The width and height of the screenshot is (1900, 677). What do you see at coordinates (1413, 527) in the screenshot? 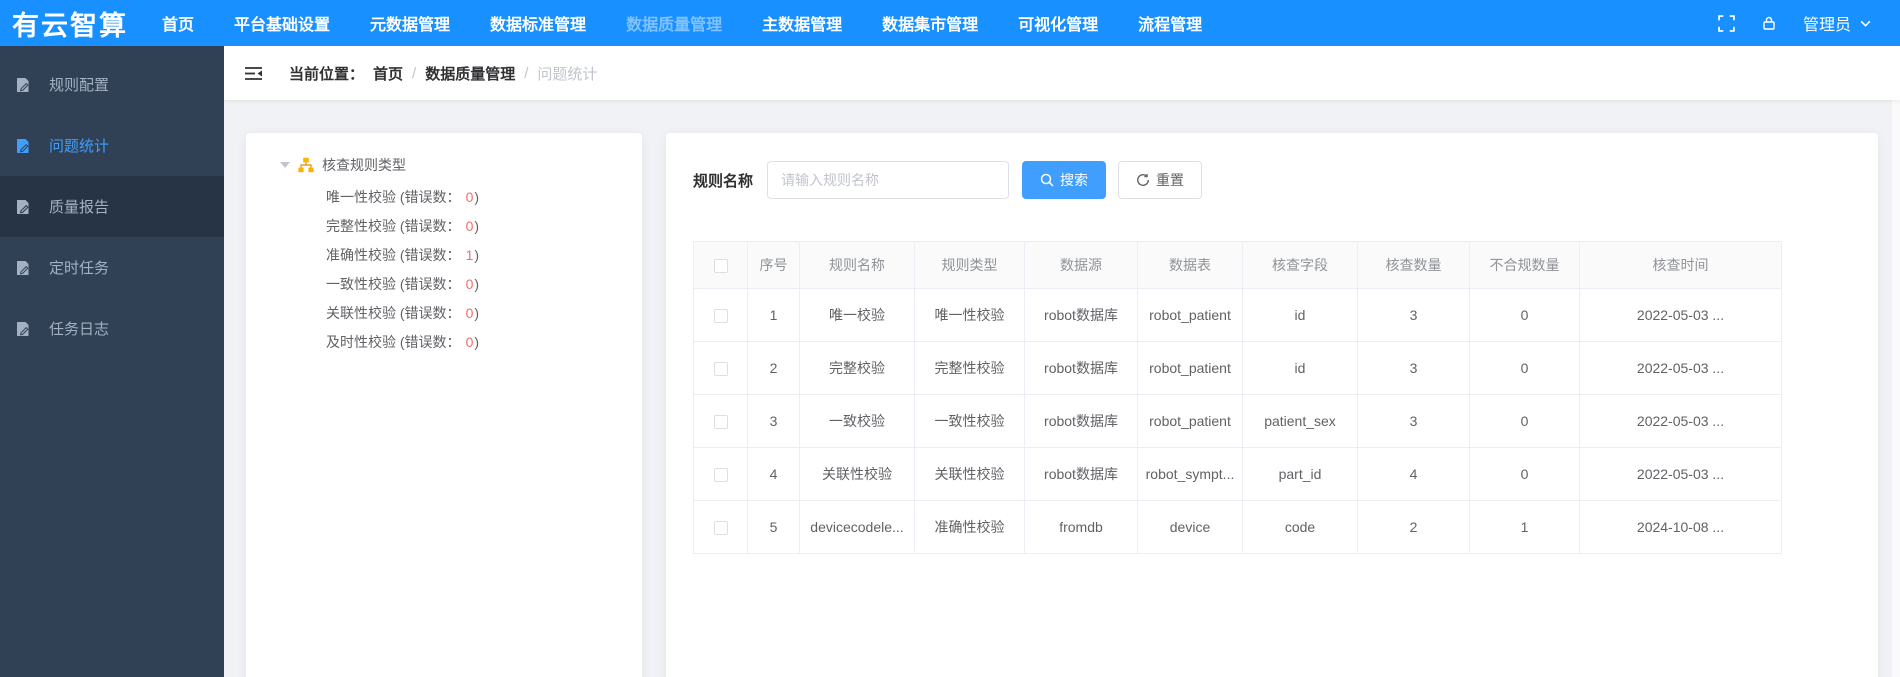
I see `cell-check-count: 2` at bounding box center [1413, 527].